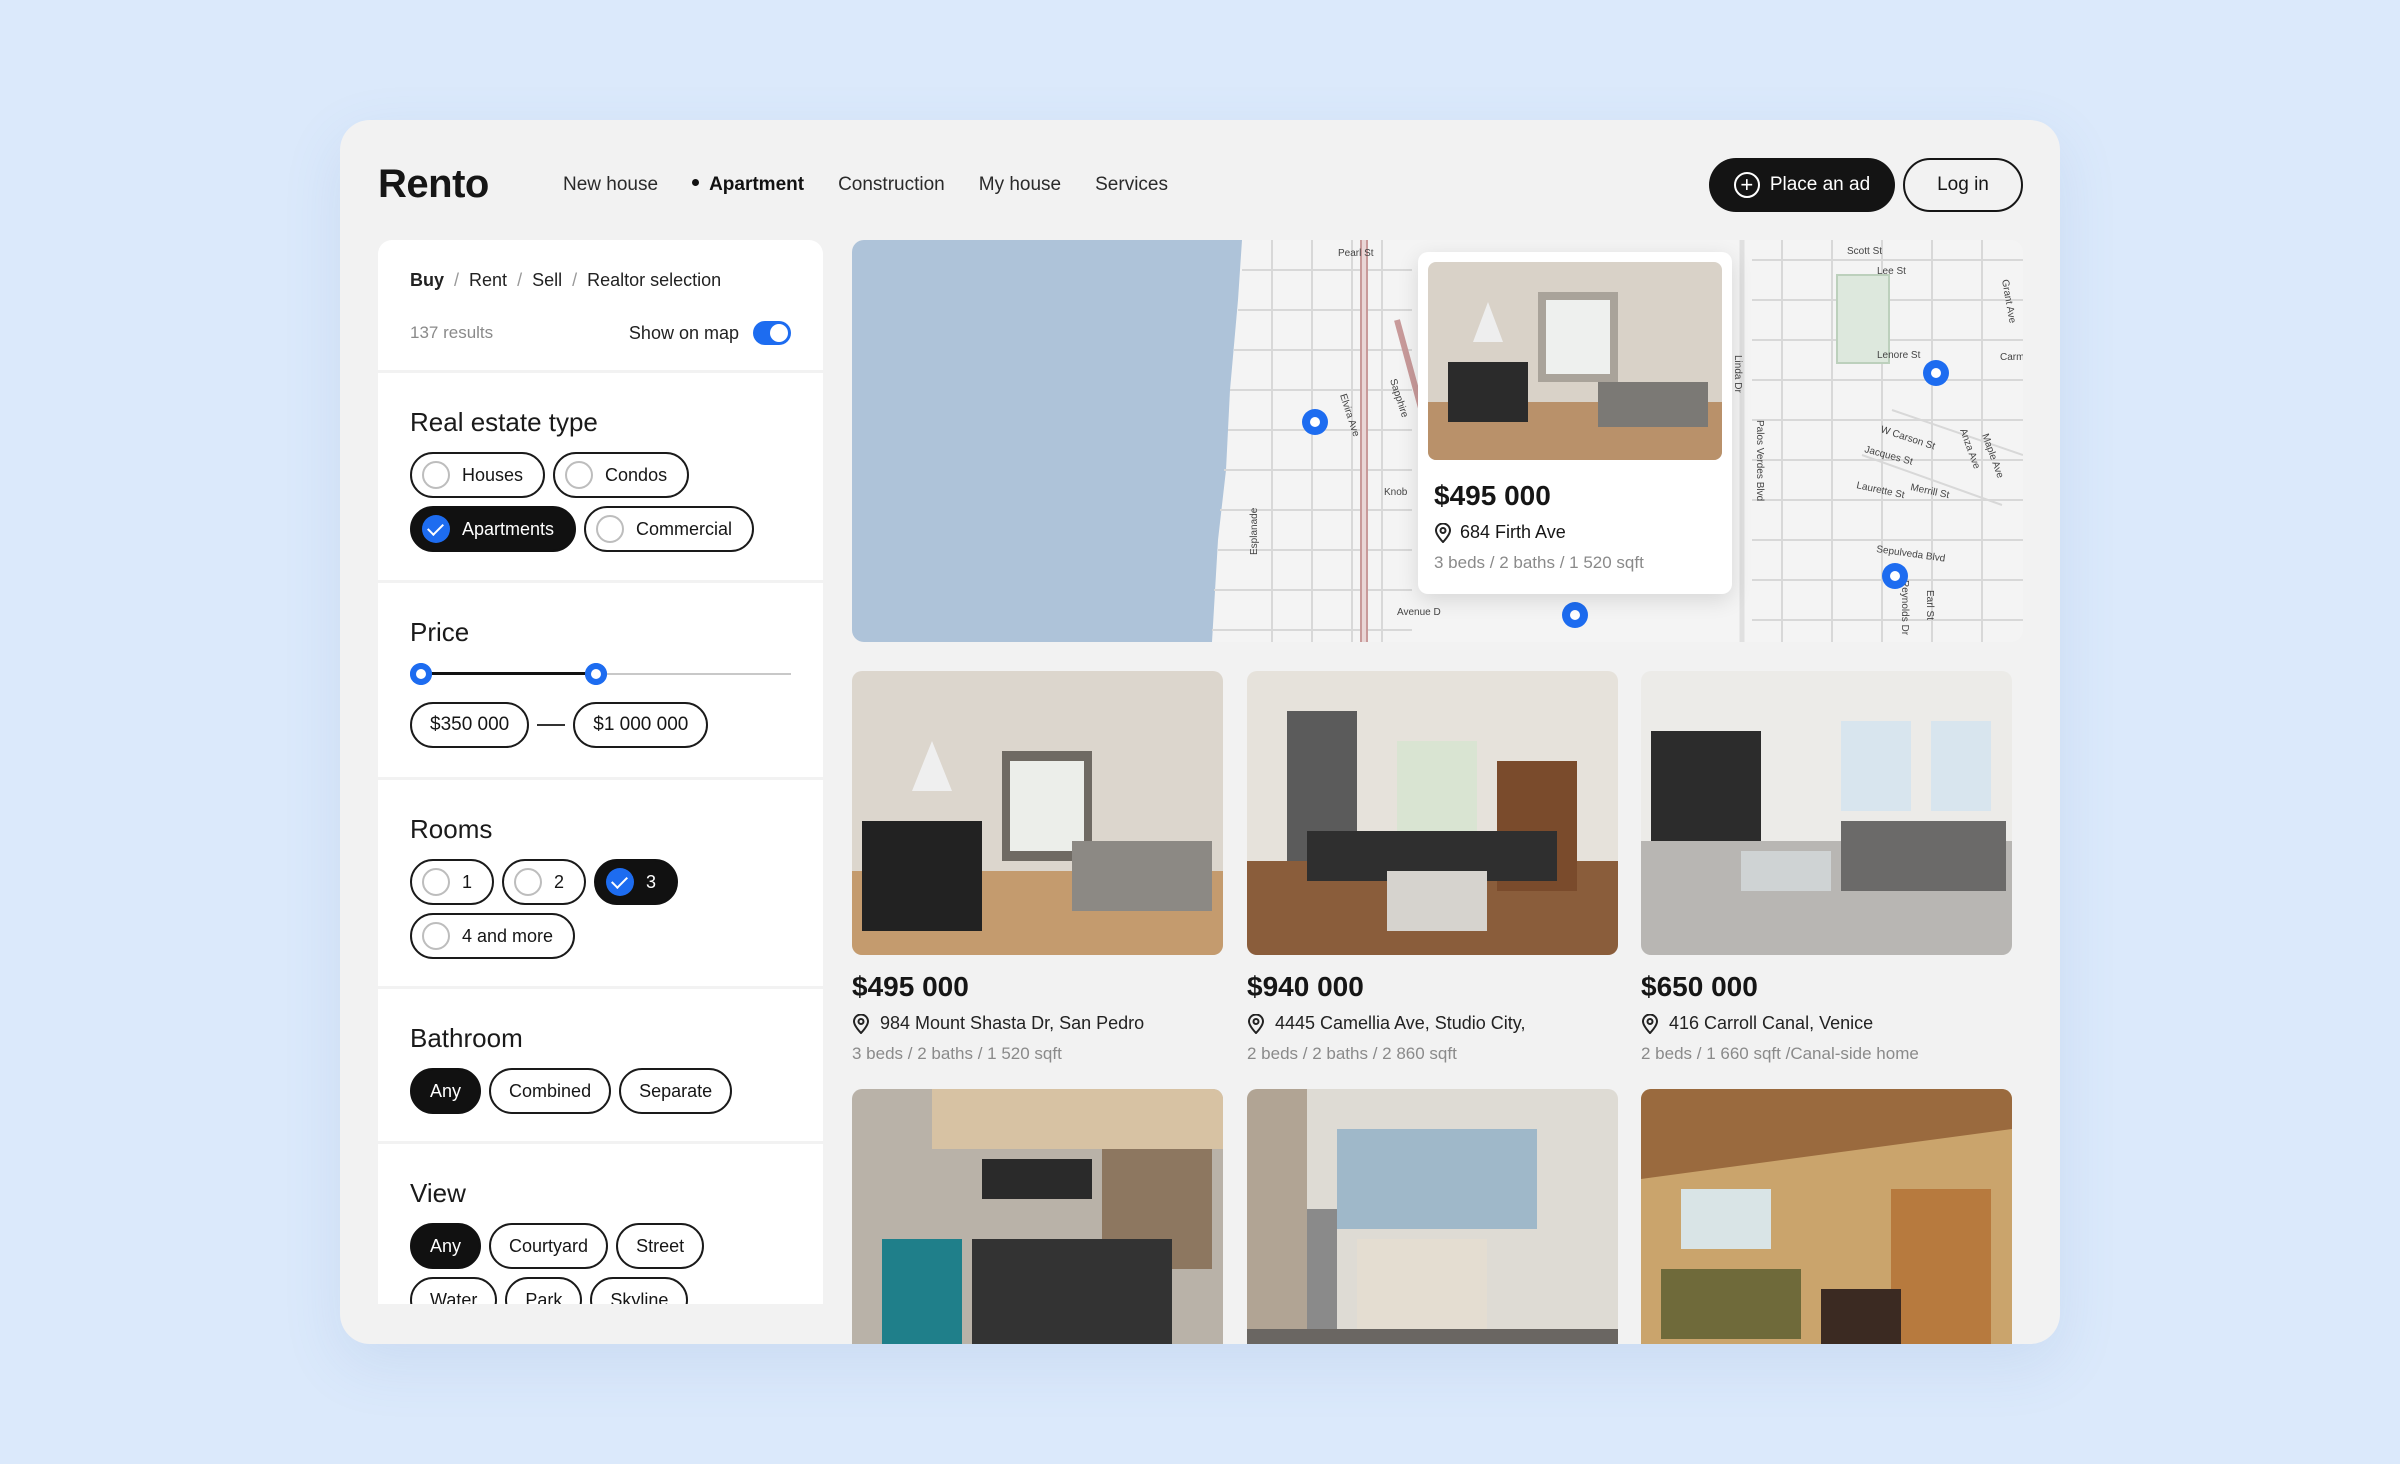  I want to click on listing-details: 3 beds / 2 baths / 1 520 sqft, so click(957, 1053).